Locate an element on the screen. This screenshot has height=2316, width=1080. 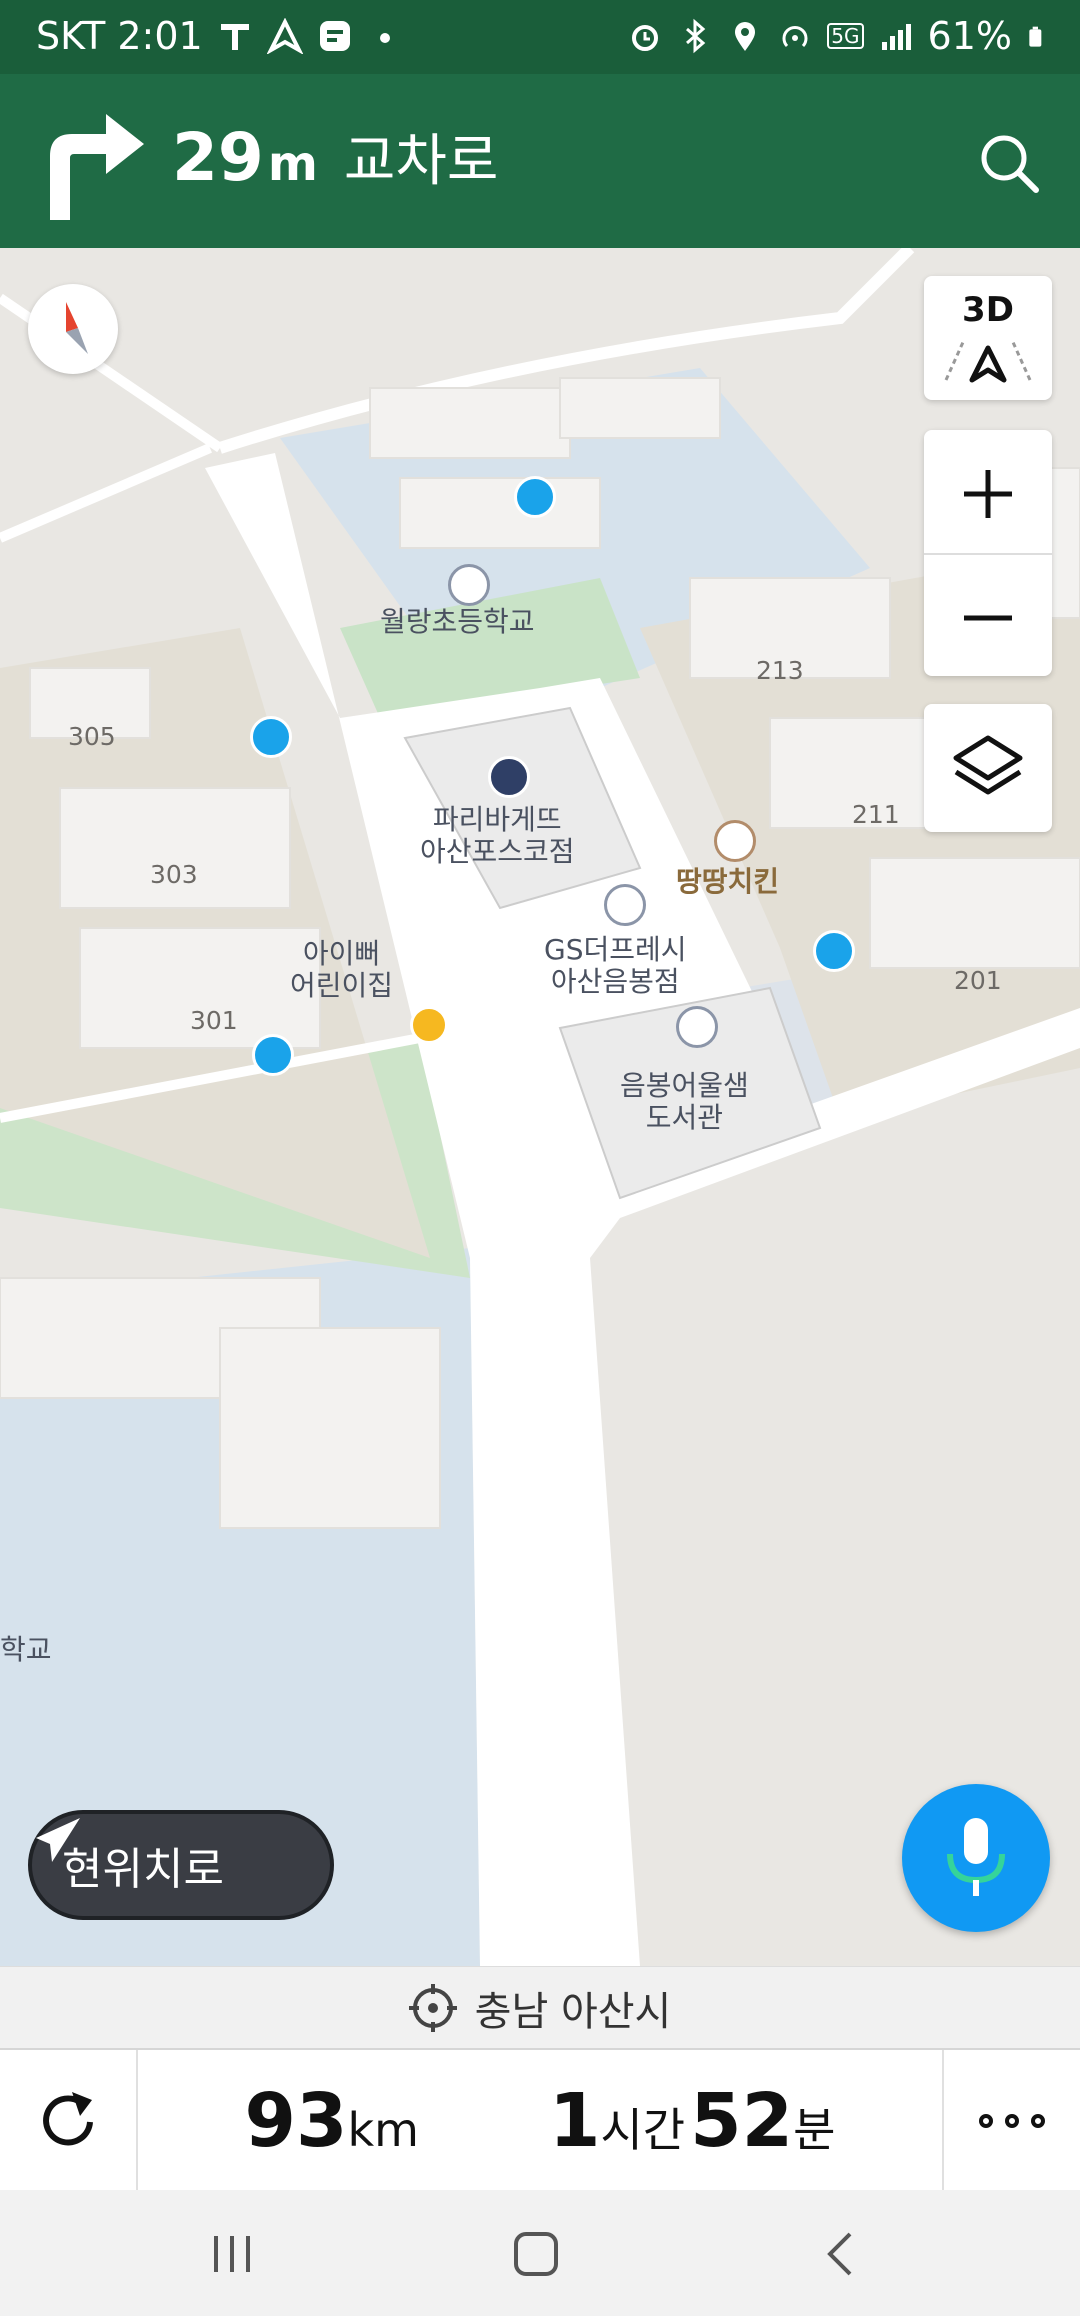
map-label-chicken: 땅땅치킨 is located at coordinates (727, 881).